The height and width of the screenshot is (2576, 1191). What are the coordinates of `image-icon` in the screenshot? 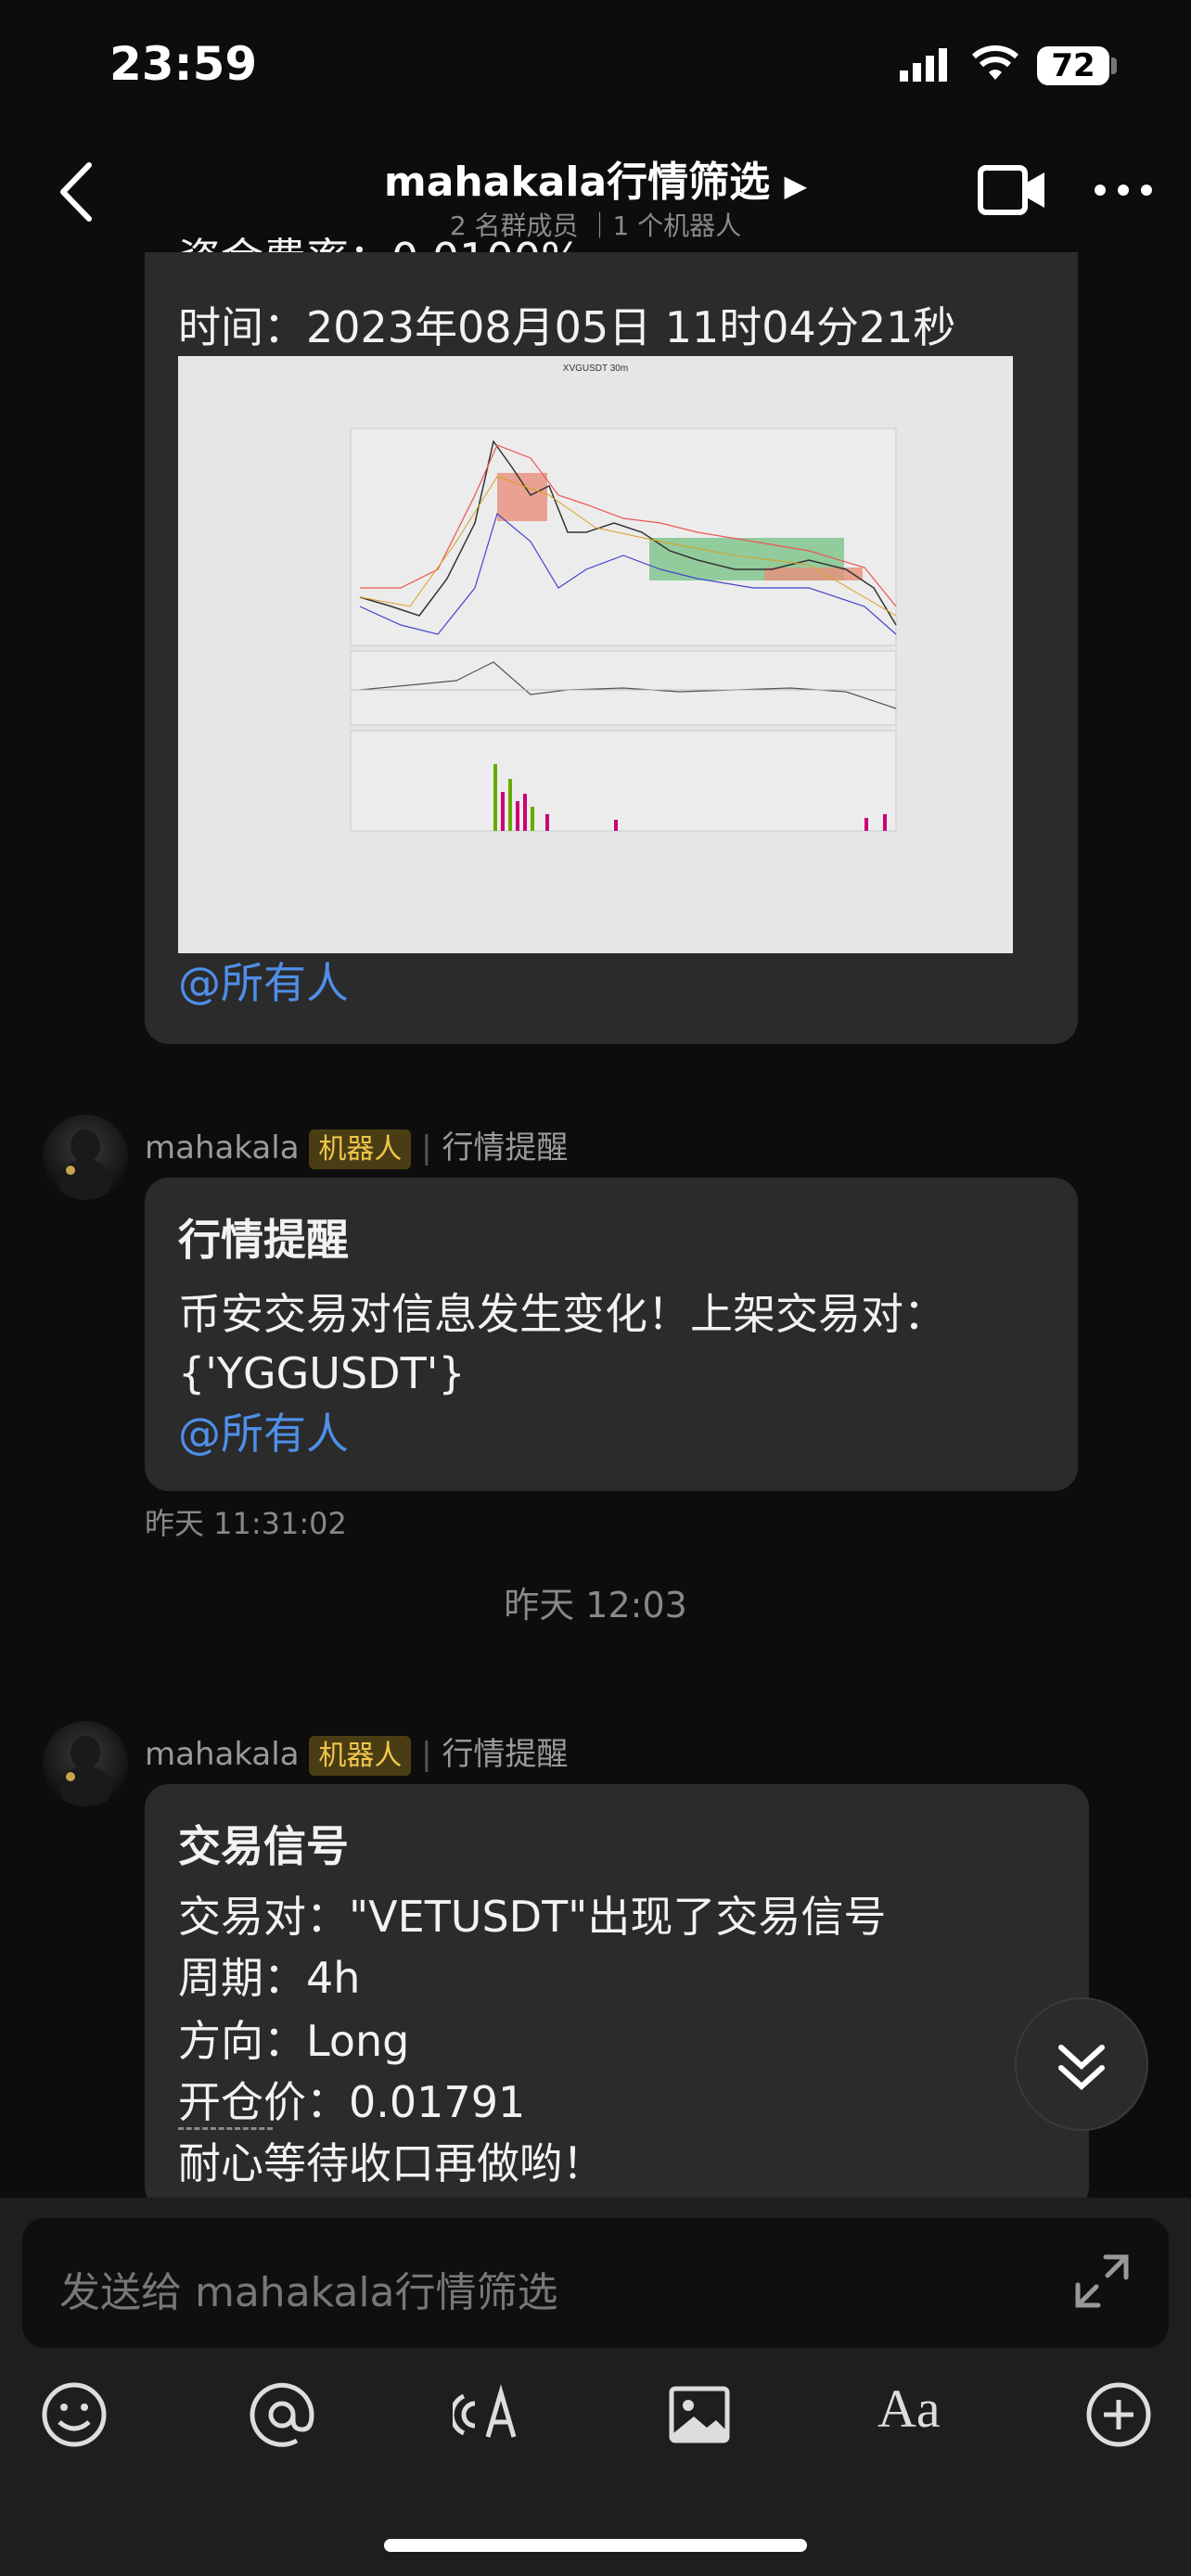 It's located at (699, 2415).